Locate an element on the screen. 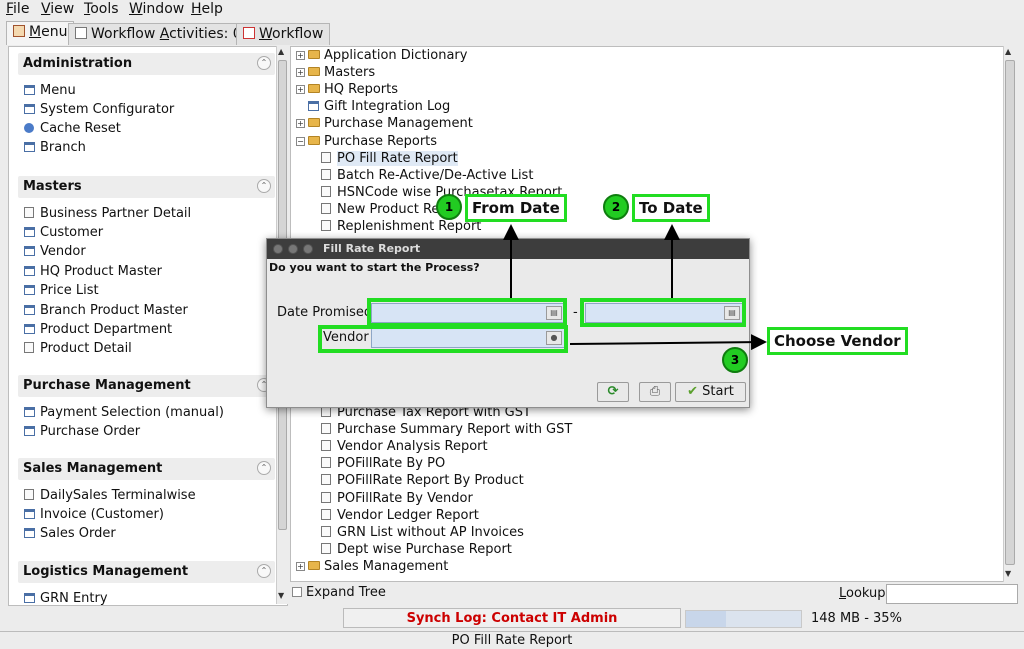 The width and height of the screenshot is (1024, 649). callout-choose-vendor: Choose Vendor is located at coordinates (837, 341).